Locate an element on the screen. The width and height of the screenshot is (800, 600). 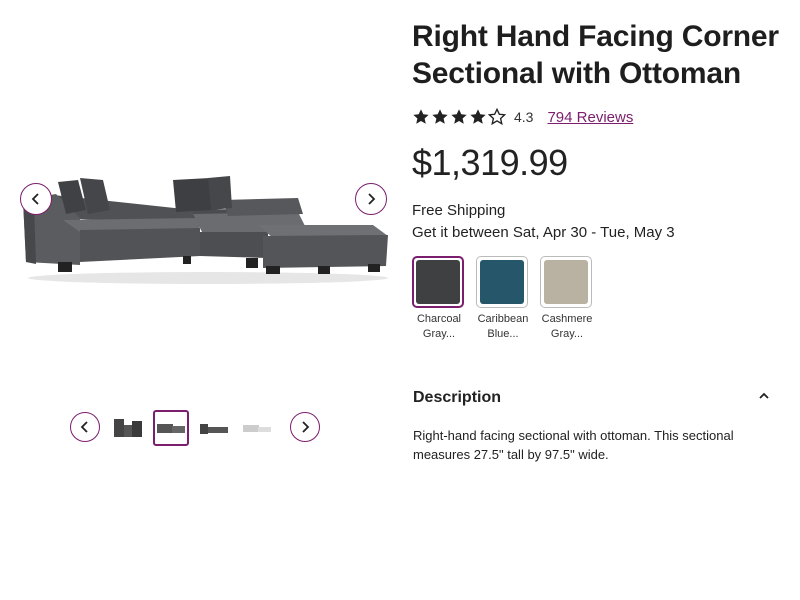
star-outline-icon is located at coordinates (497, 117).